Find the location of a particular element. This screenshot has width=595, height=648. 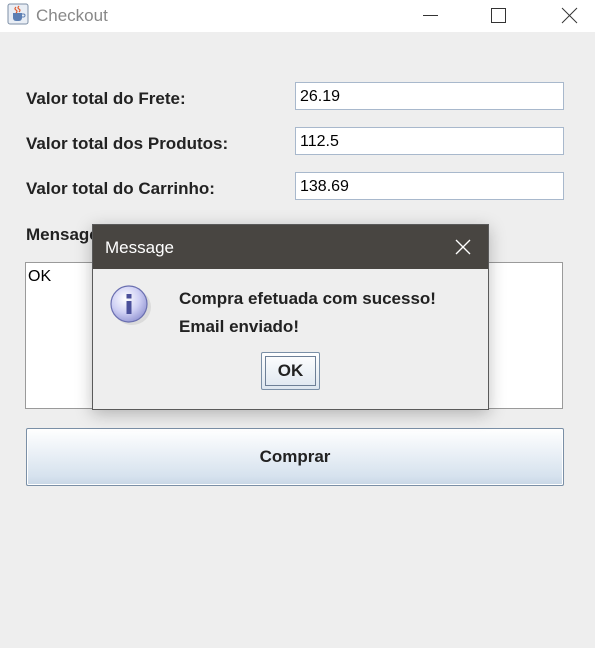

dialog-title: Message is located at coordinates (139, 247).